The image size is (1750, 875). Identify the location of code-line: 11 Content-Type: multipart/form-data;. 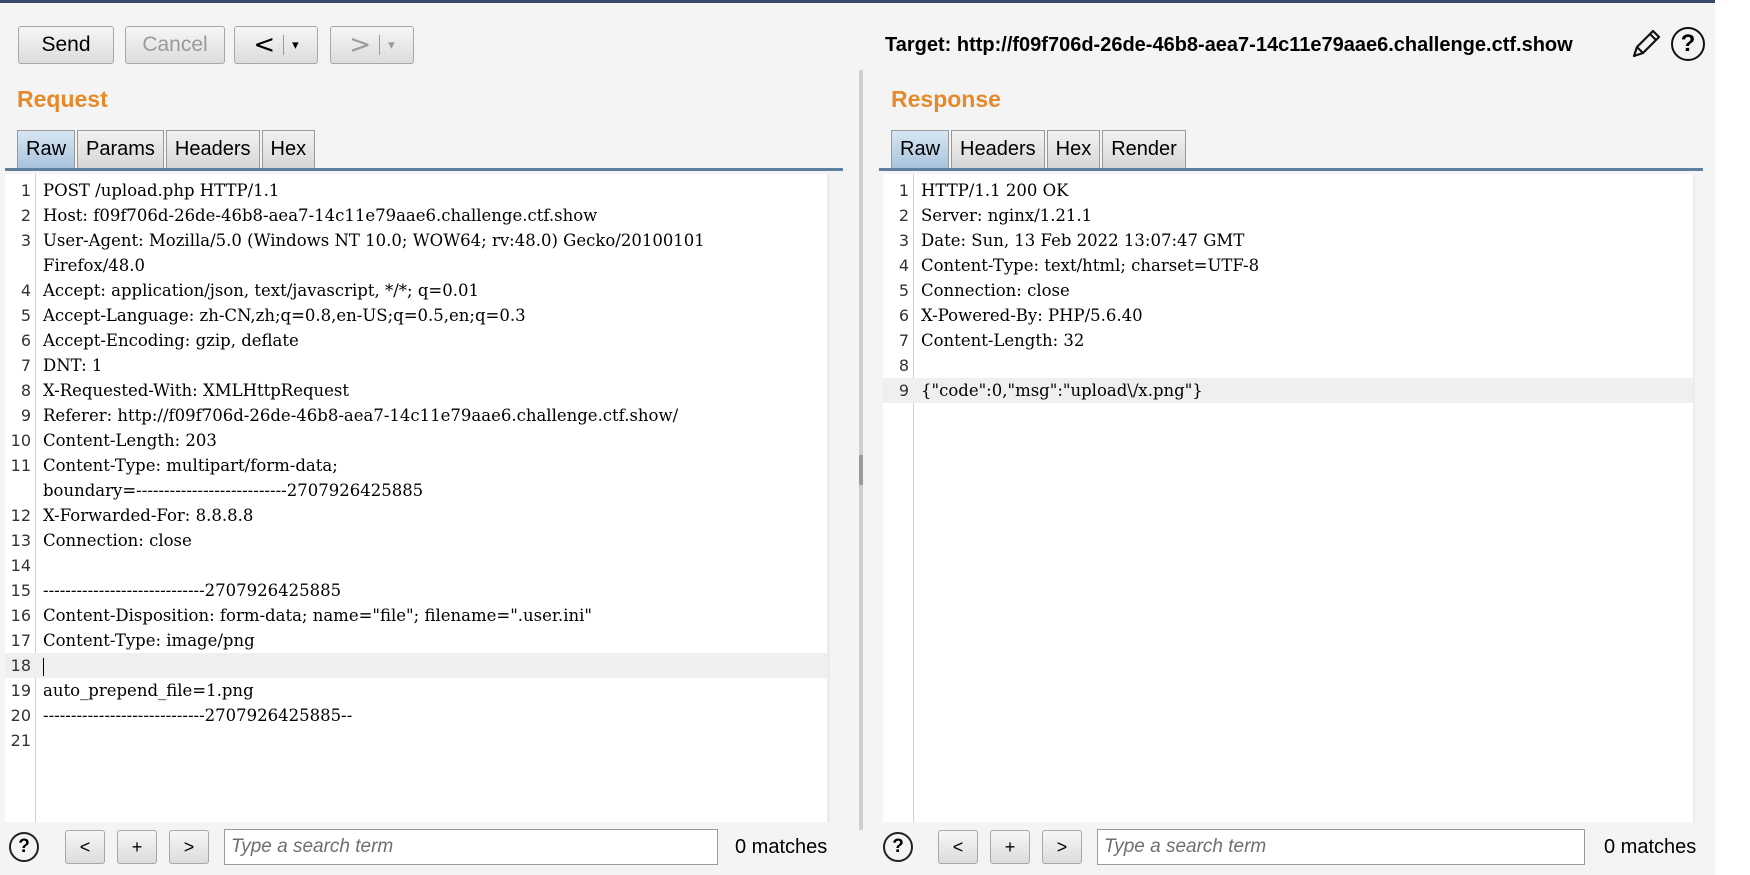
(417, 465).